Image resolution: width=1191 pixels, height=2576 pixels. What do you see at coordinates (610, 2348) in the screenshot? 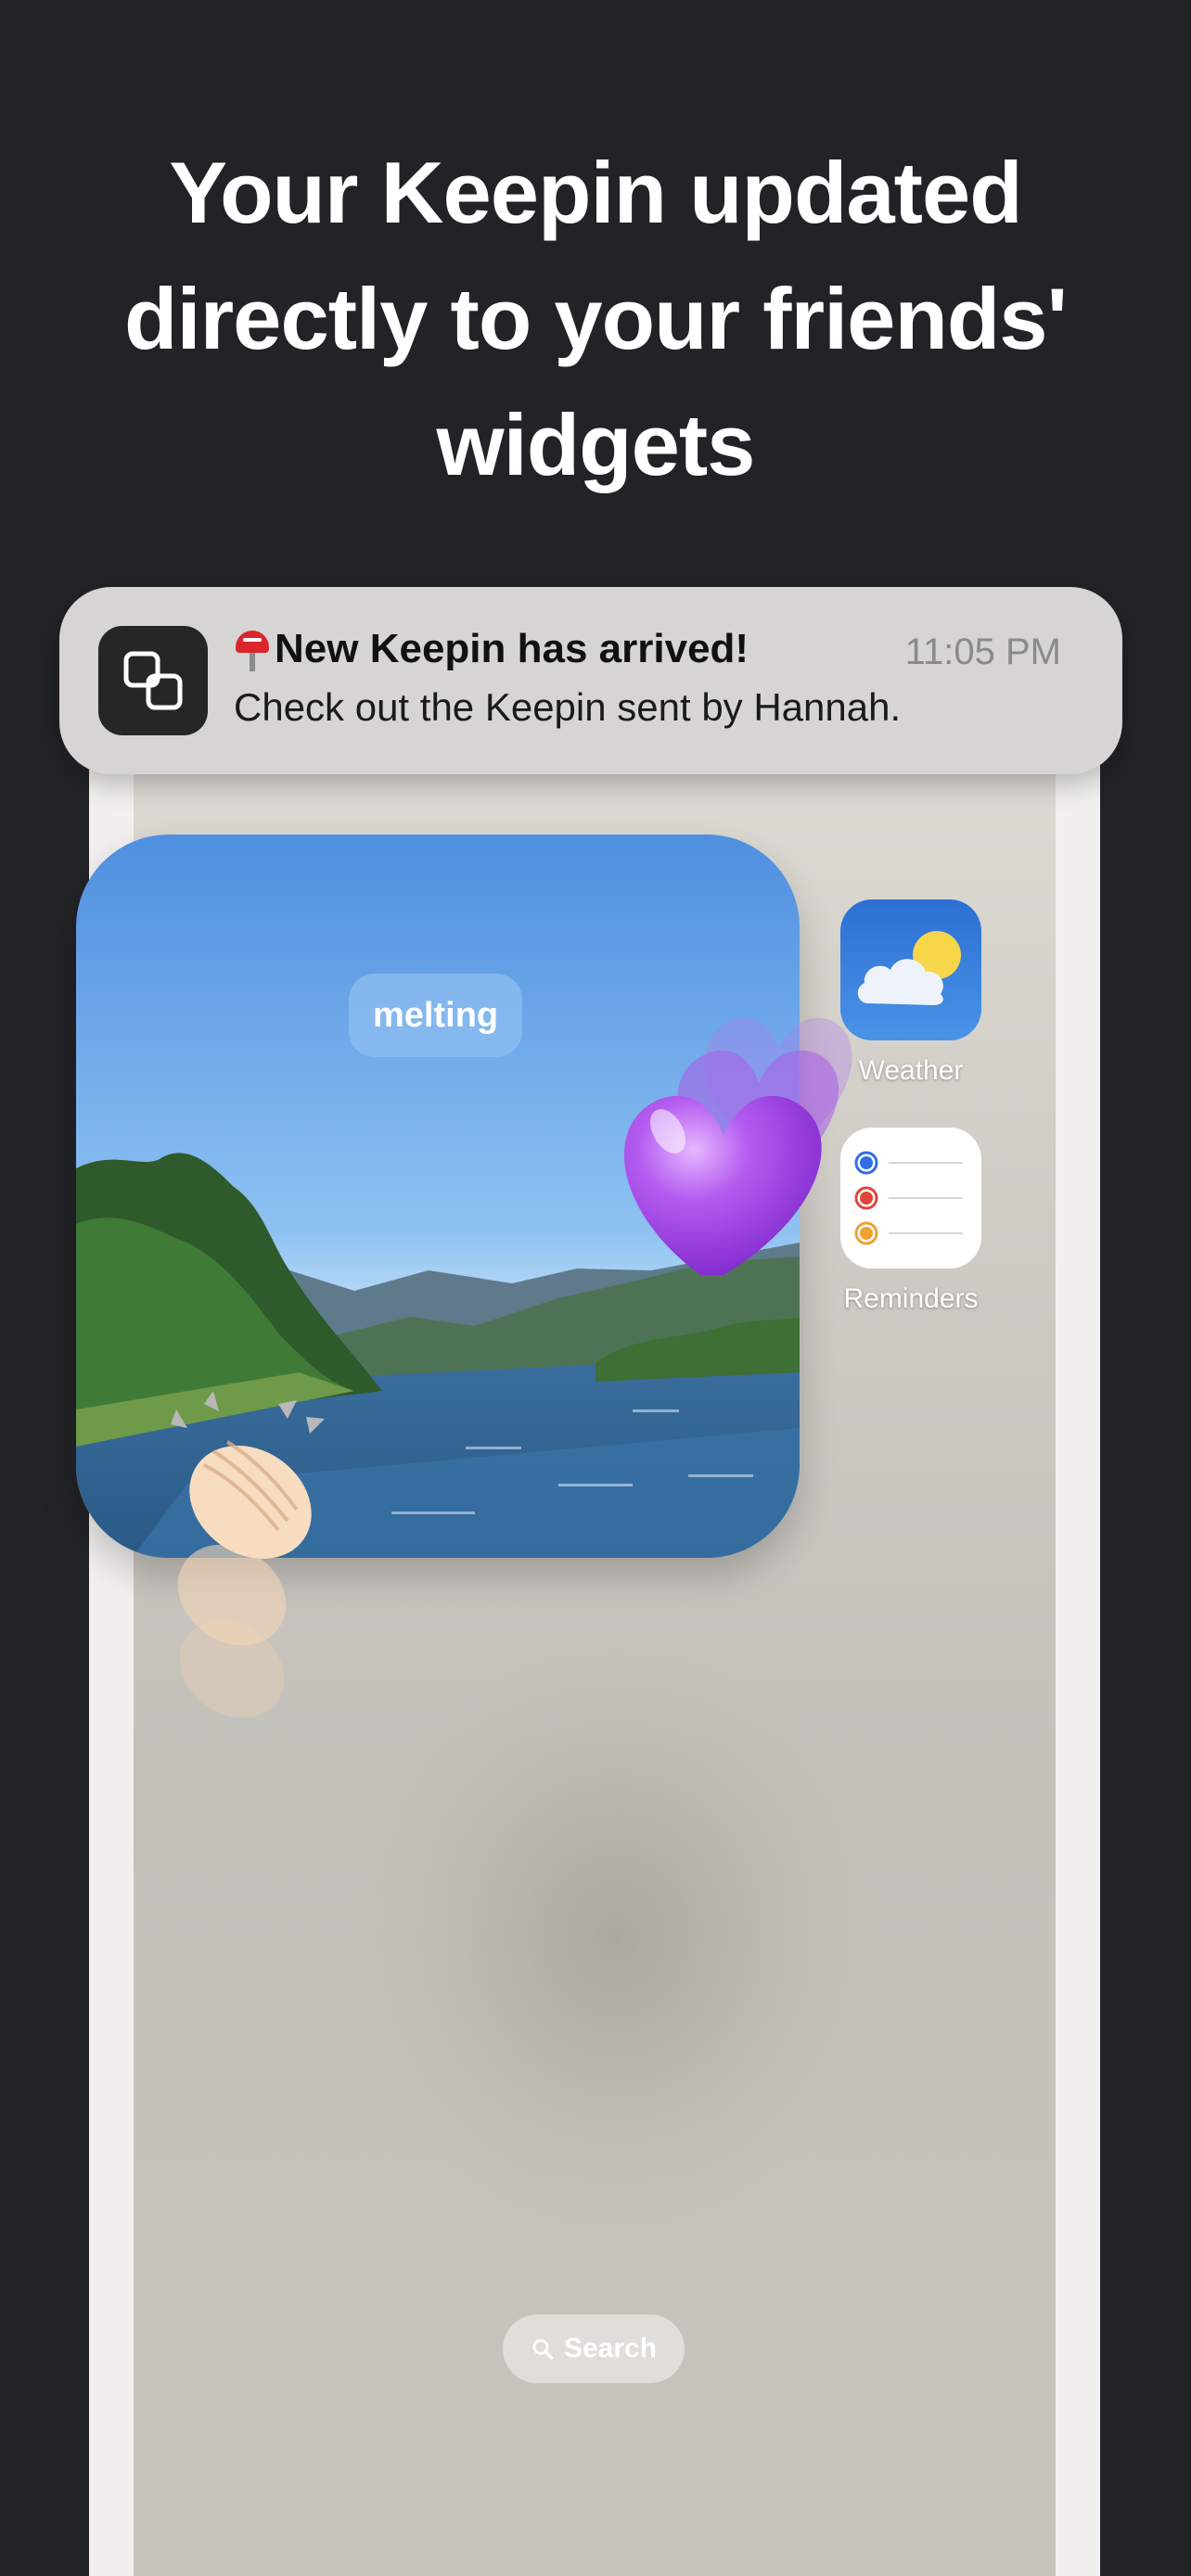
I see `search-label: Search` at bounding box center [610, 2348].